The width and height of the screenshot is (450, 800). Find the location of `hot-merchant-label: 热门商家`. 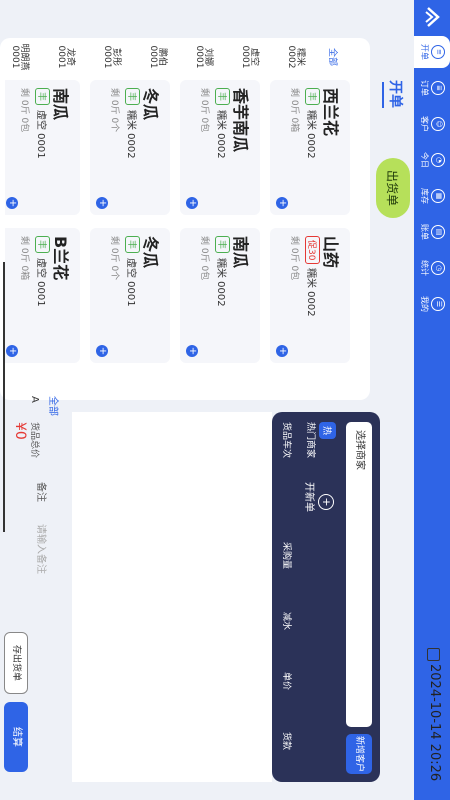

hot-merchant-label: 热门商家 is located at coordinates (310, 440).